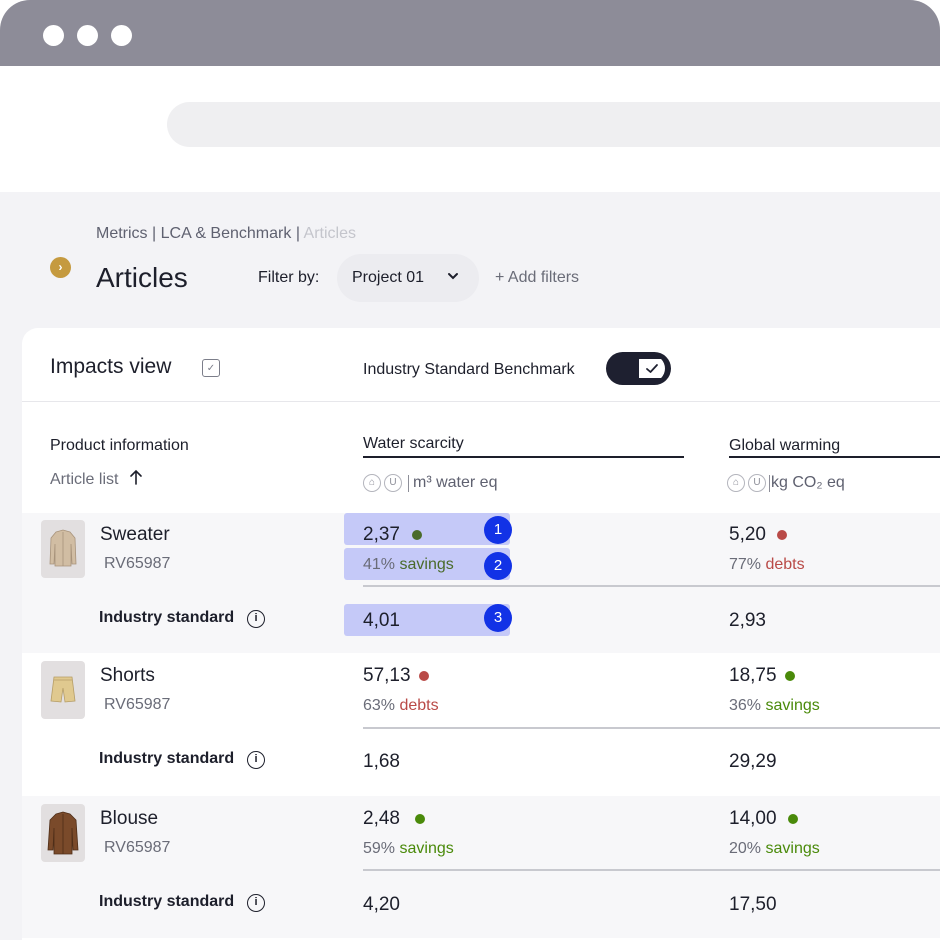 This screenshot has width=940, height=940. Describe the element at coordinates (119, 445) in the screenshot. I see `product-info-header: Product information` at that location.